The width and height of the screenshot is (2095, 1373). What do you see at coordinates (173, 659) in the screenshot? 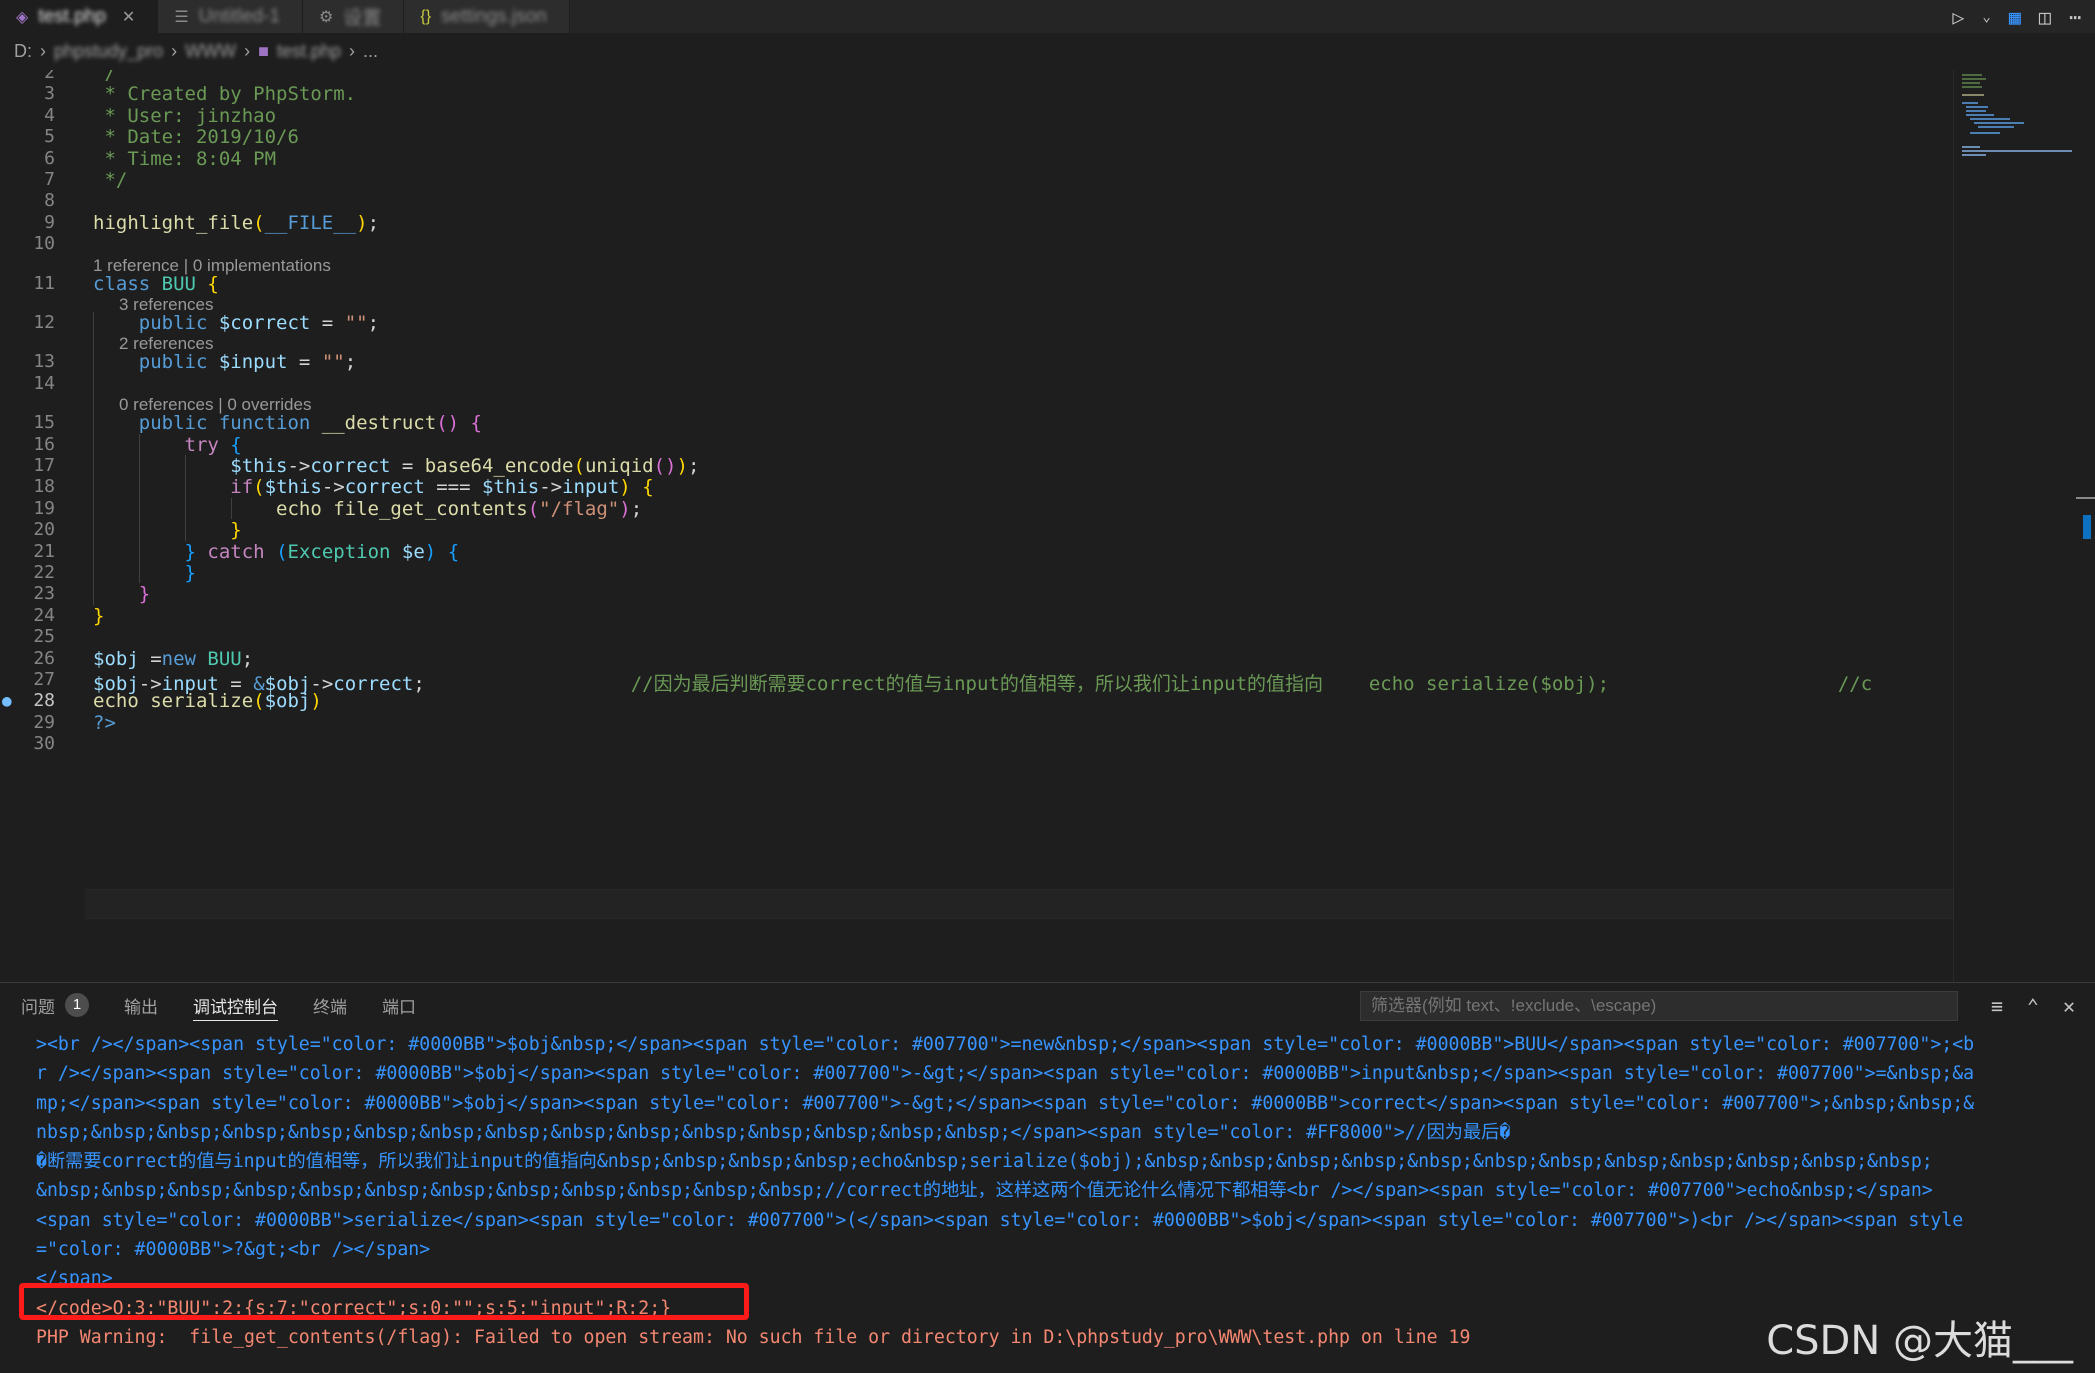
I see `code-line: $obj =new BUU;` at bounding box center [173, 659].